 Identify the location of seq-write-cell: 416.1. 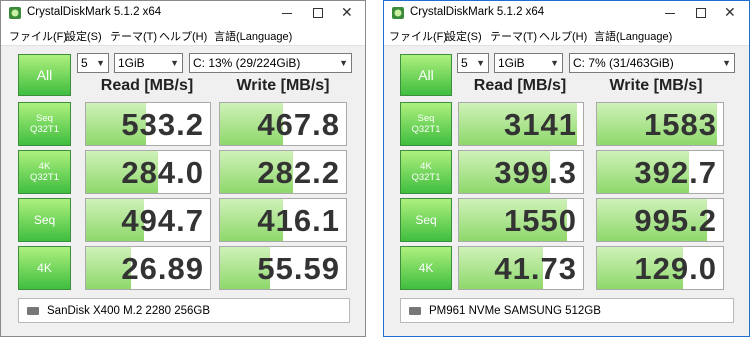
(283, 220).